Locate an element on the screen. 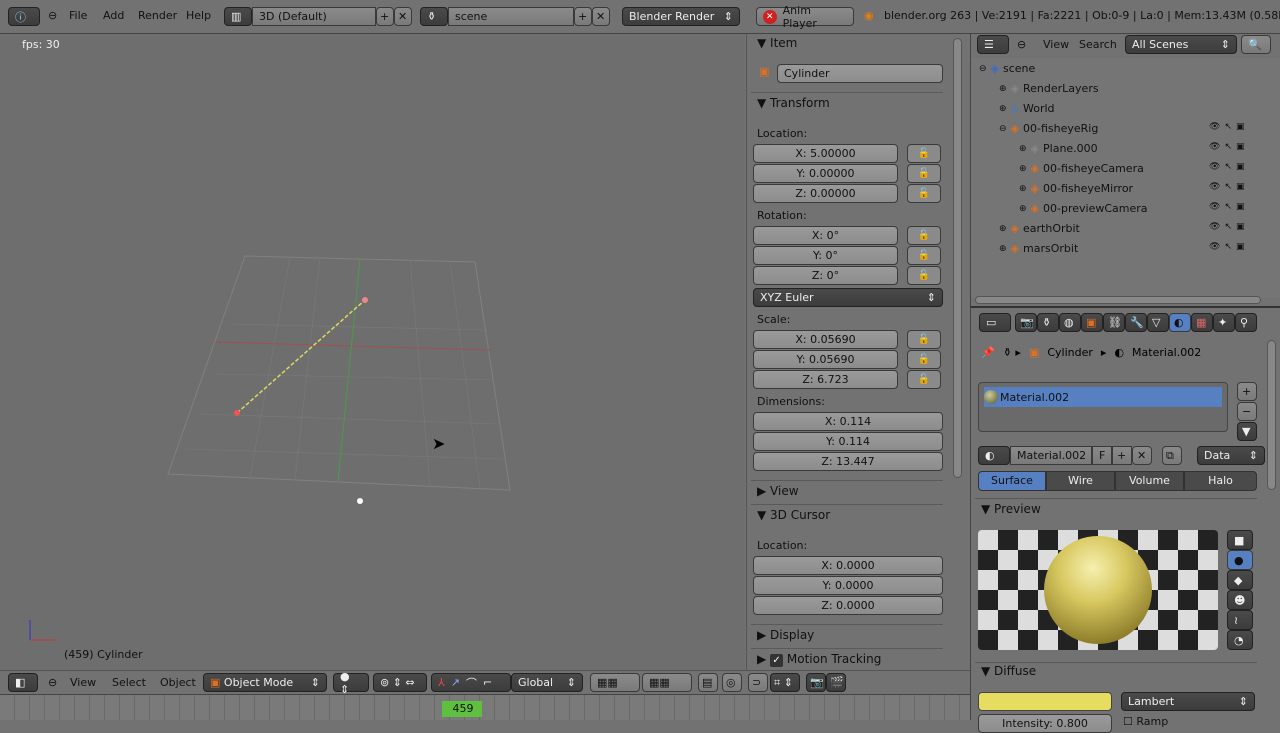 The height and width of the screenshot is (733, 1280). scale-x: X: 0.05690 is located at coordinates (825, 339).